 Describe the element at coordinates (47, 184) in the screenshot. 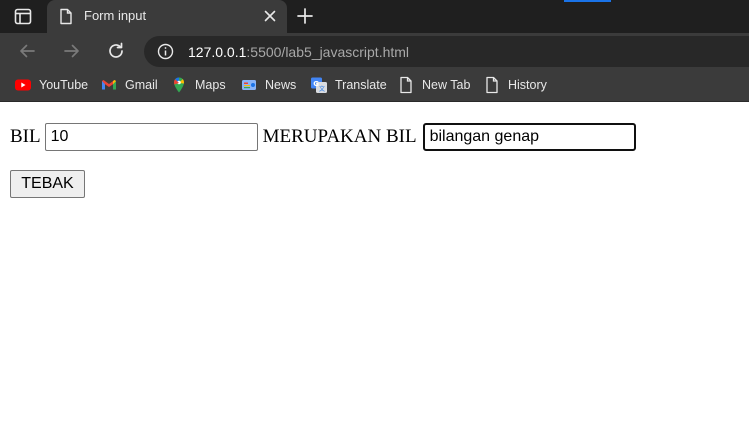

I see `tebak-button: TEBAK` at that location.